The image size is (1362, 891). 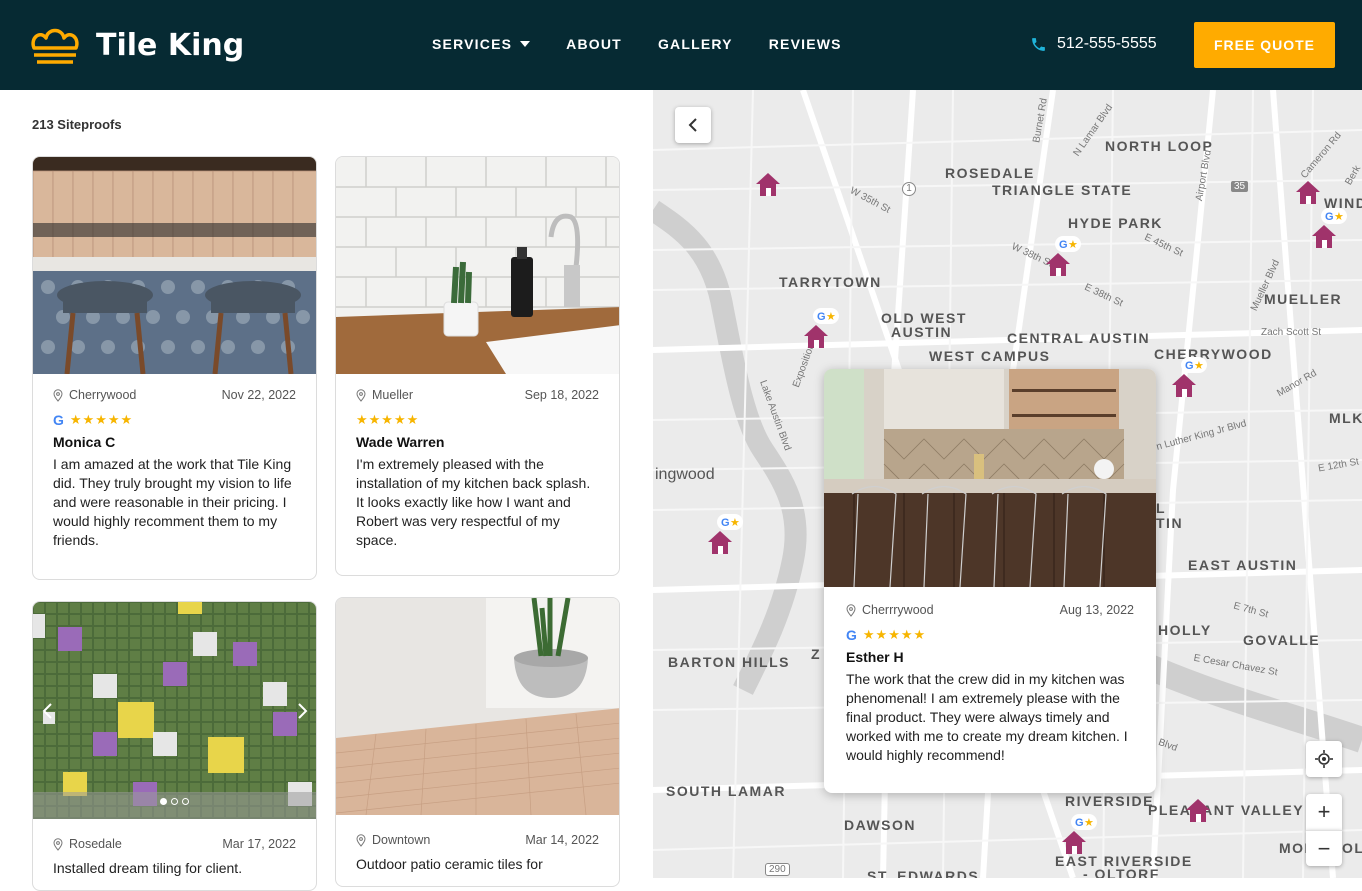 I want to click on map-label: CENTRAL AUSTIN, so click(x=1079, y=338).